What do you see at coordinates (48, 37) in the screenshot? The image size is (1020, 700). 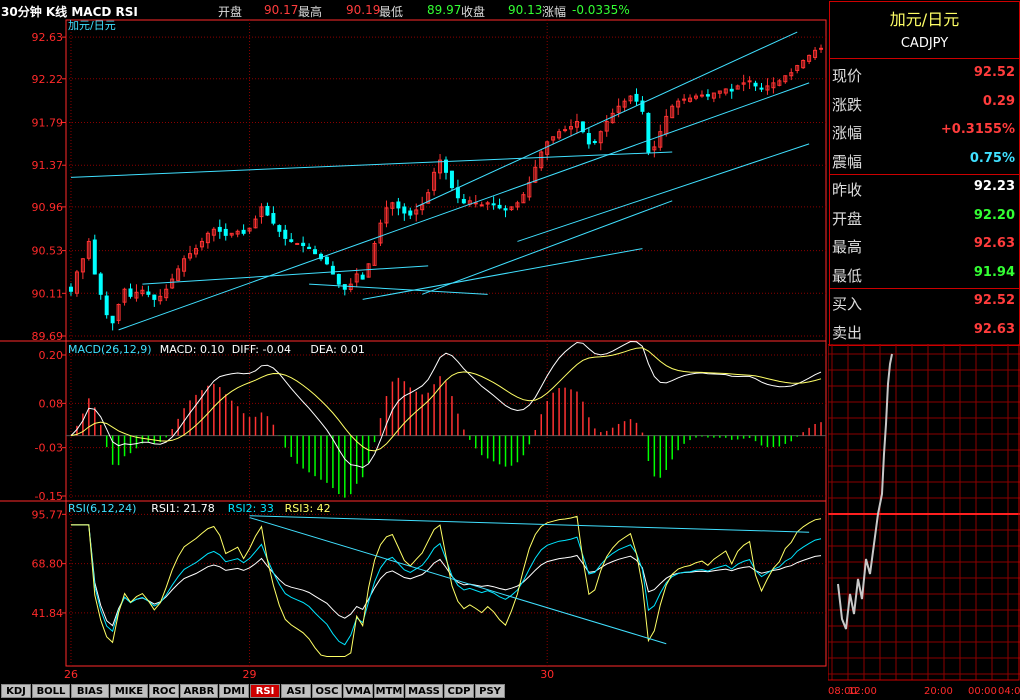 I see `y-tick-label: 92.63` at bounding box center [48, 37].